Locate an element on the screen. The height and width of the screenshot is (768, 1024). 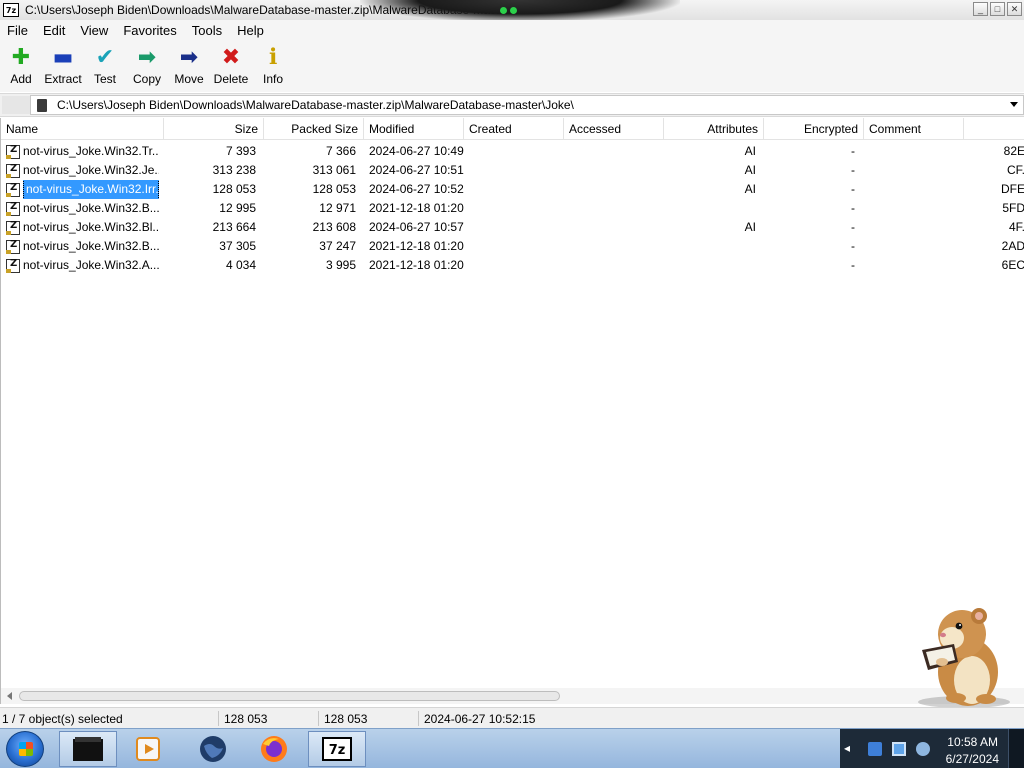
tray-expand-icon: ◂ is located at coordinates (851, 748).